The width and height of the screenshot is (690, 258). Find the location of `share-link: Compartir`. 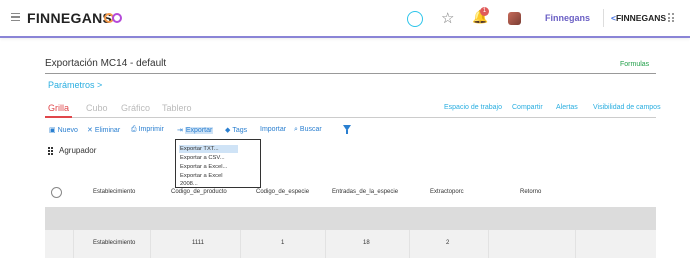

share-link: Compartir is located at coordinates (527, 107).